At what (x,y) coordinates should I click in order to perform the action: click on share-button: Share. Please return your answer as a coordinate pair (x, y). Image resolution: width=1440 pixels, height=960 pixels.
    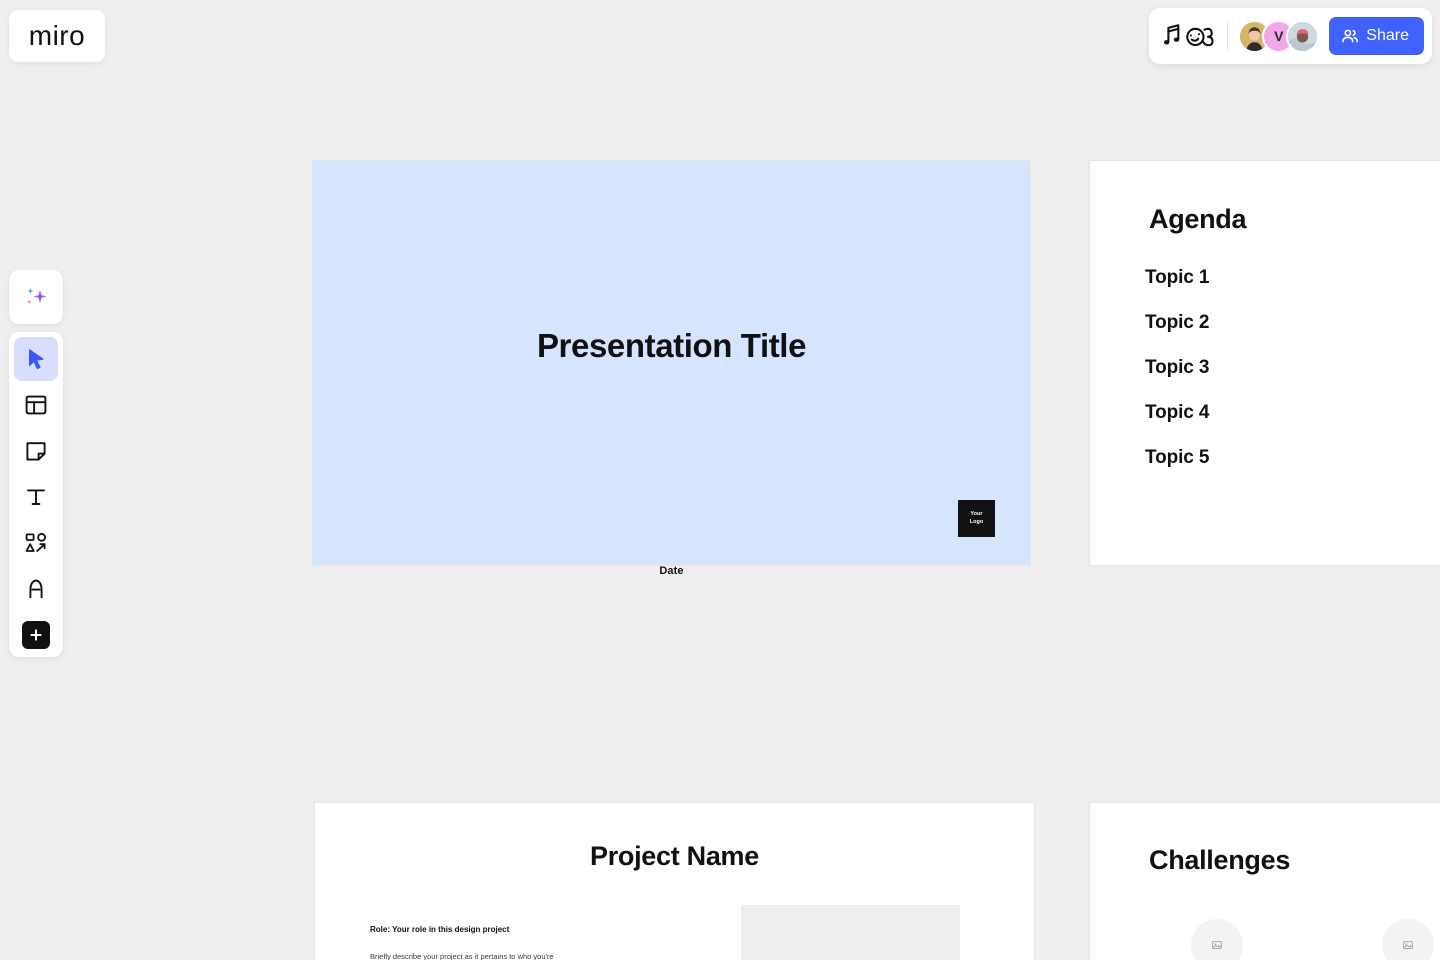
    Looking at the image, I should click on (1376, 36).